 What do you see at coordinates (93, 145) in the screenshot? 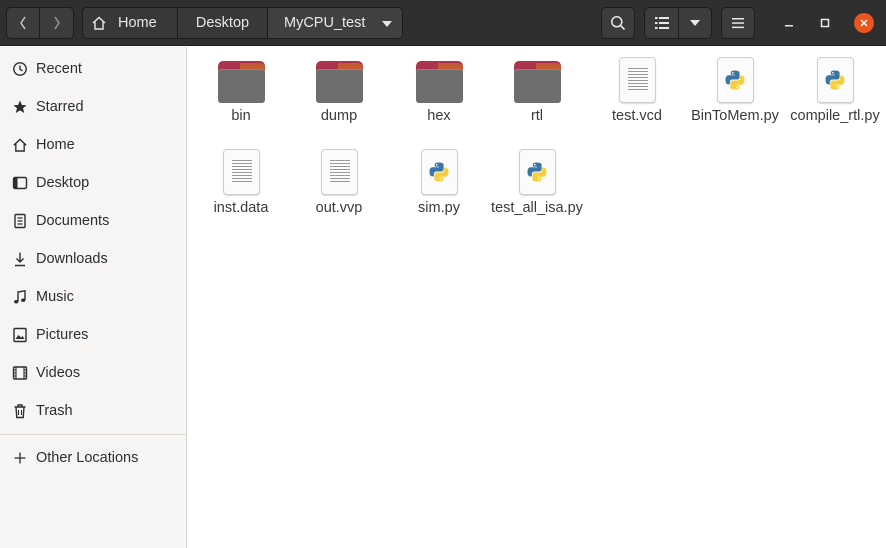
I see `sidebar-item-home: Home` at bounding box center [93, 145].